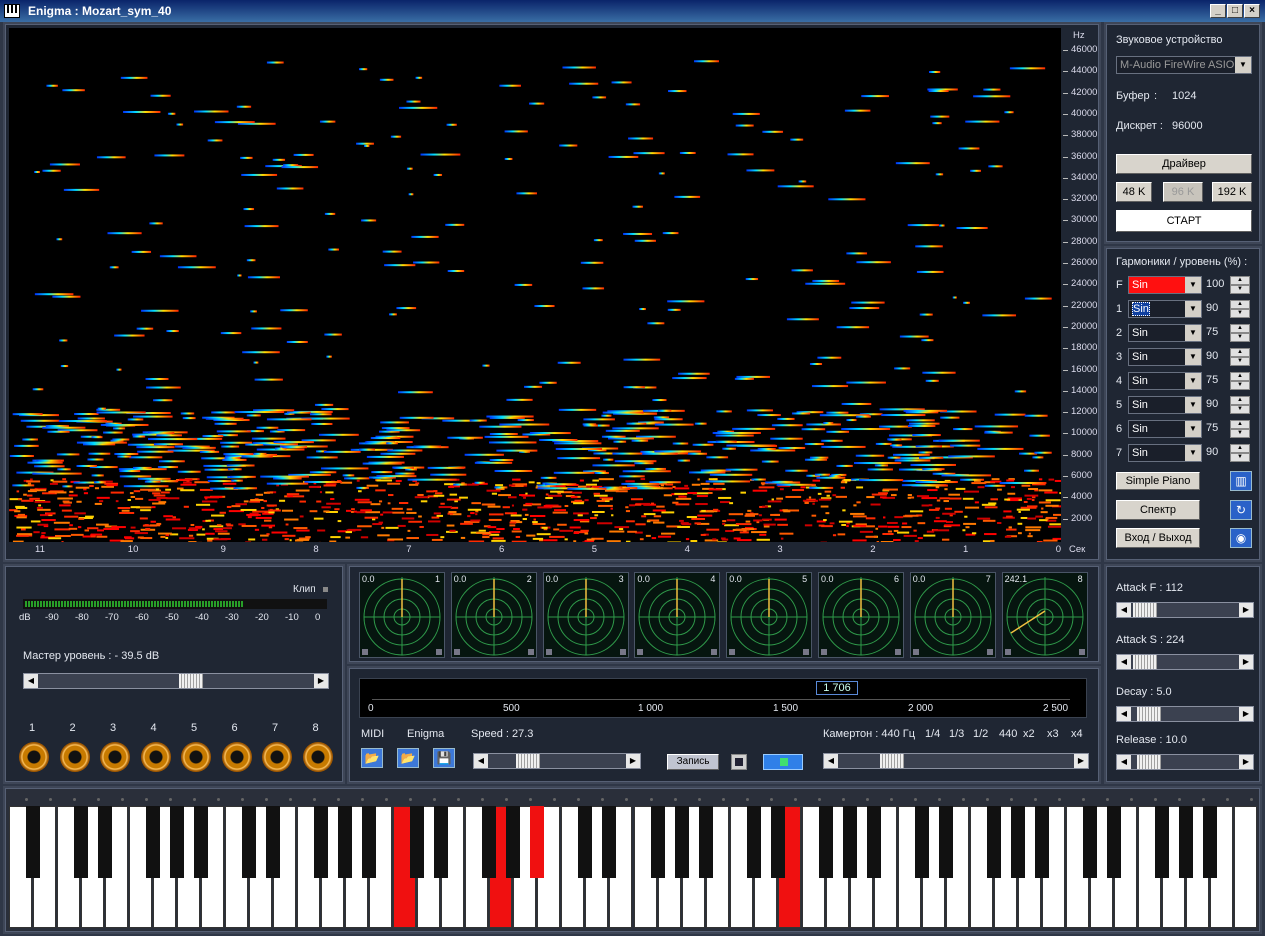 The width and height of the screenshot is (1265, 936). Describe the element at coordinates (1185, 662) in the screenshot. I see `attack-s-slider: ◀ ▶` at that location.